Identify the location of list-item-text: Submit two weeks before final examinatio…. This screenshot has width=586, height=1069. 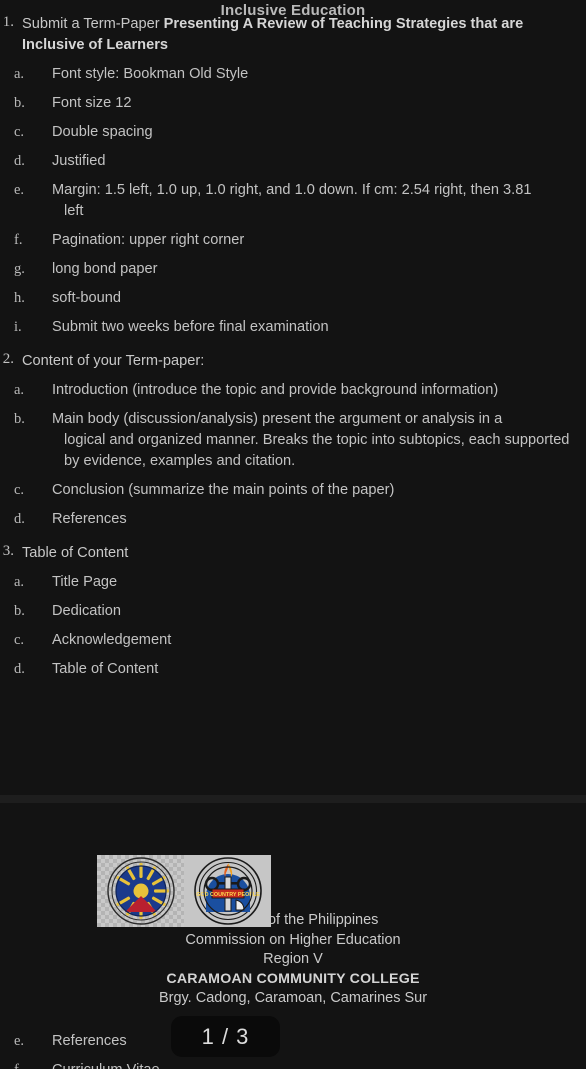
(190, 327).